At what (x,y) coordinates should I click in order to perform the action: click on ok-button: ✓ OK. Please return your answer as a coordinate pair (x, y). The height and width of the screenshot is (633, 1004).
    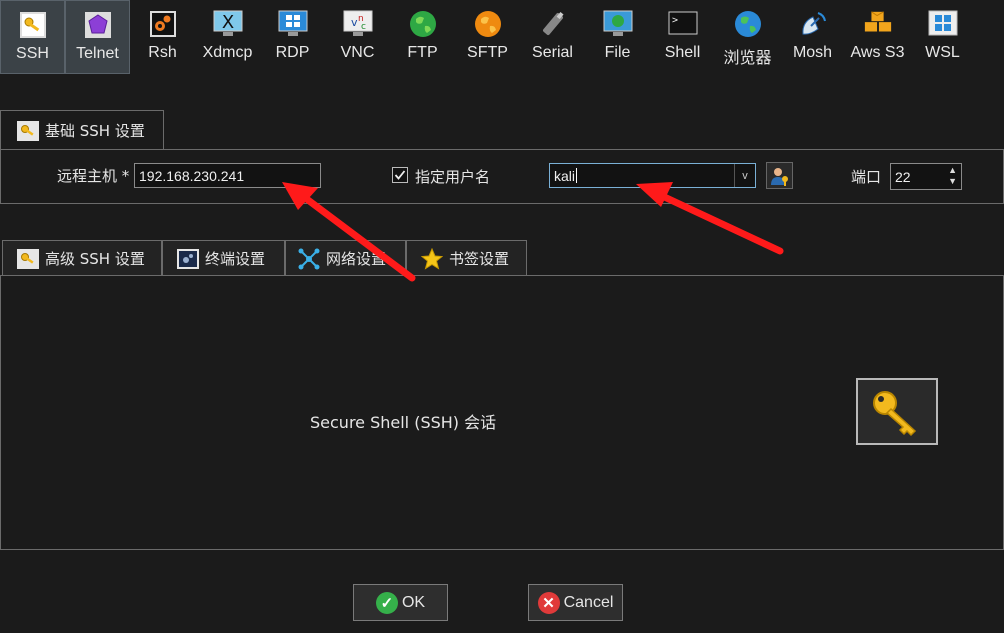
    Looking at the image, I should click on (400, 602).